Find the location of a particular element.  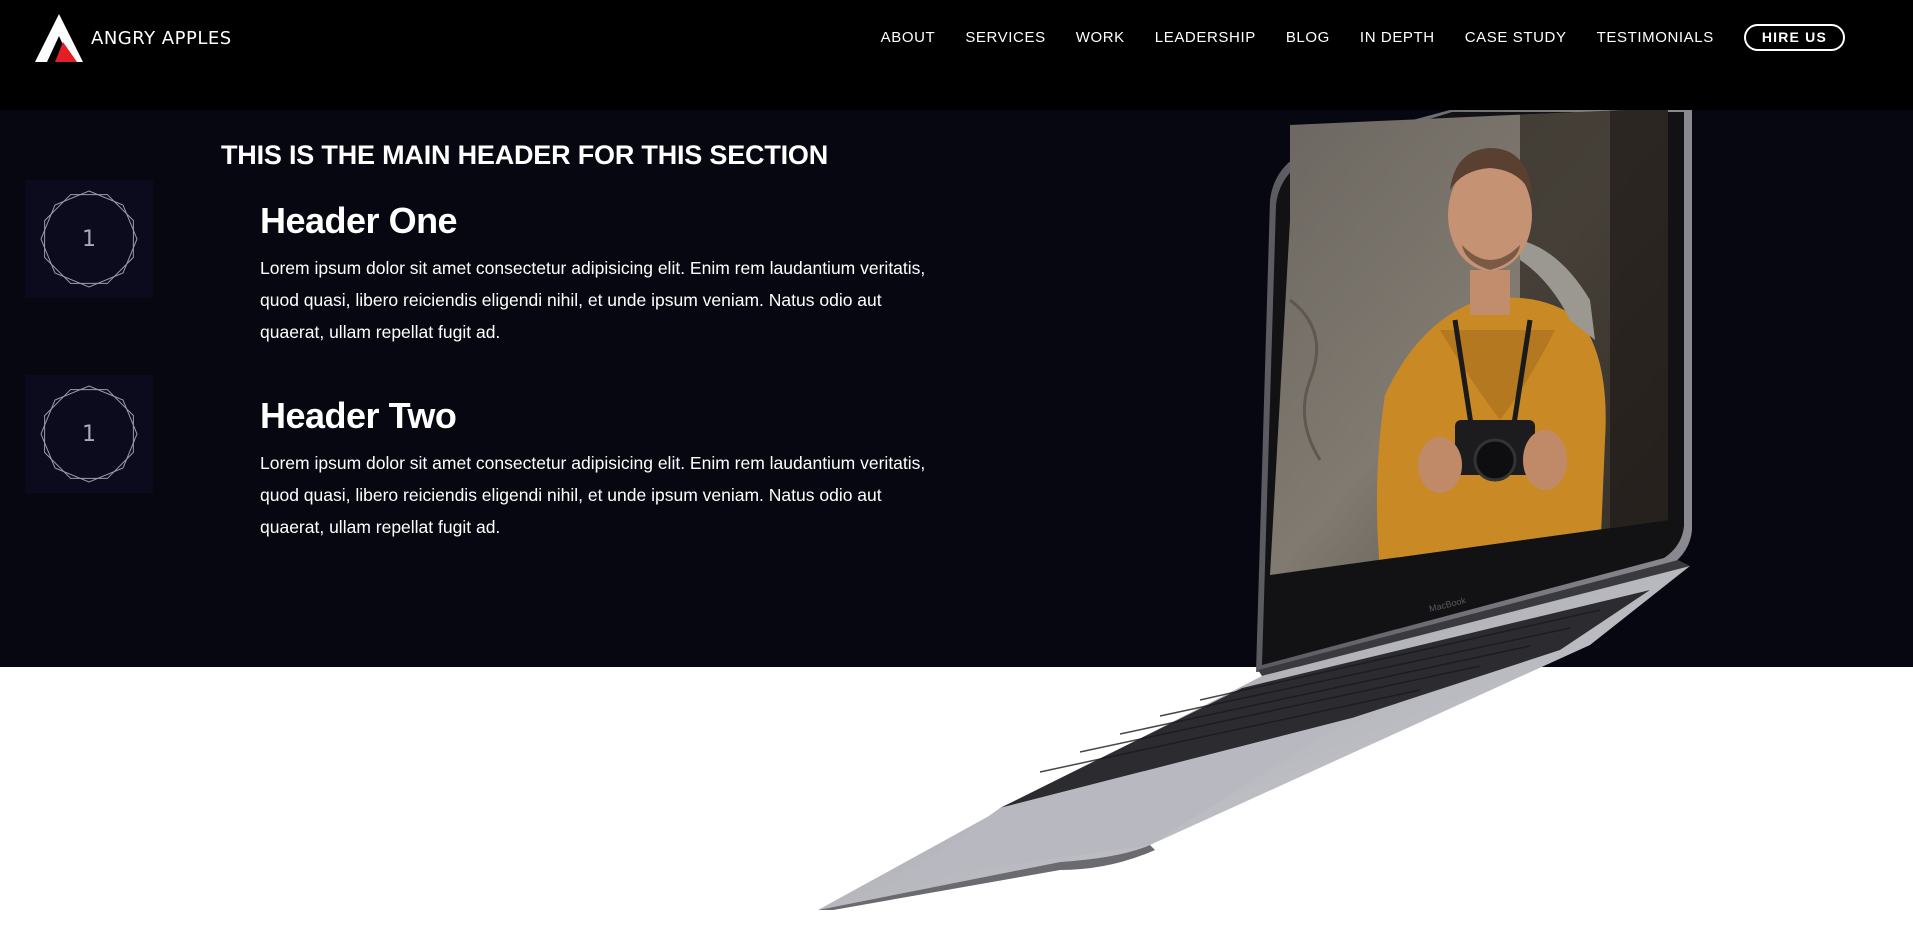

triangle-logo-icon is located at coordinates (59, 38).